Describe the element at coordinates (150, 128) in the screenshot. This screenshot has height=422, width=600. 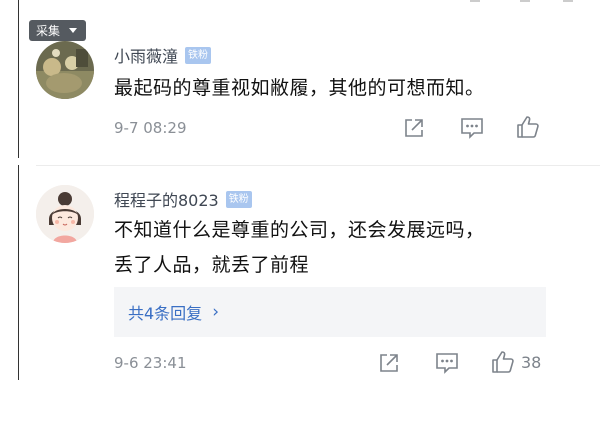
I see `comment-timestamp: 9-7 08:29` at that location.